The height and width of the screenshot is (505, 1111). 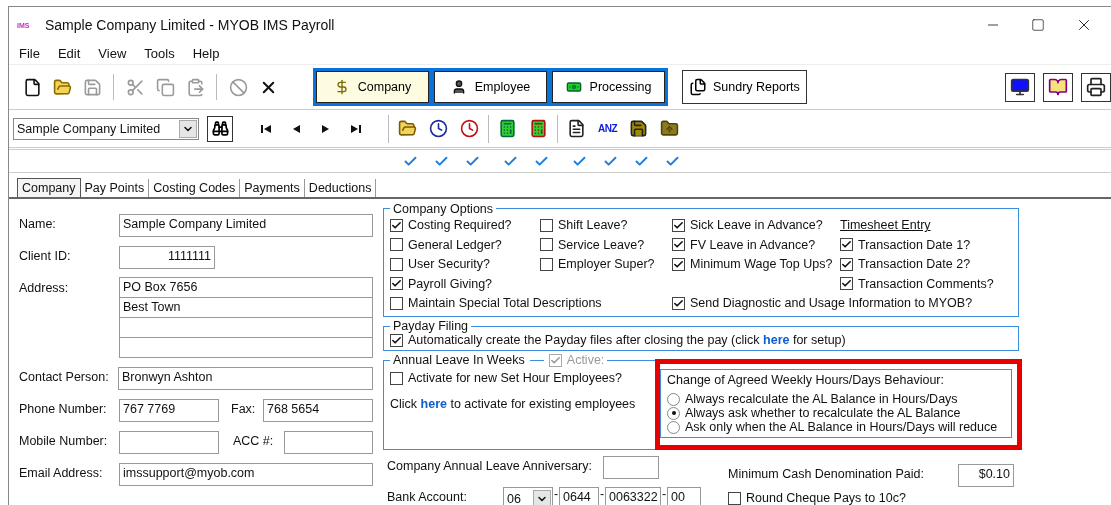 I want to click on tab: Pay Points, so click(x=115, y=187).